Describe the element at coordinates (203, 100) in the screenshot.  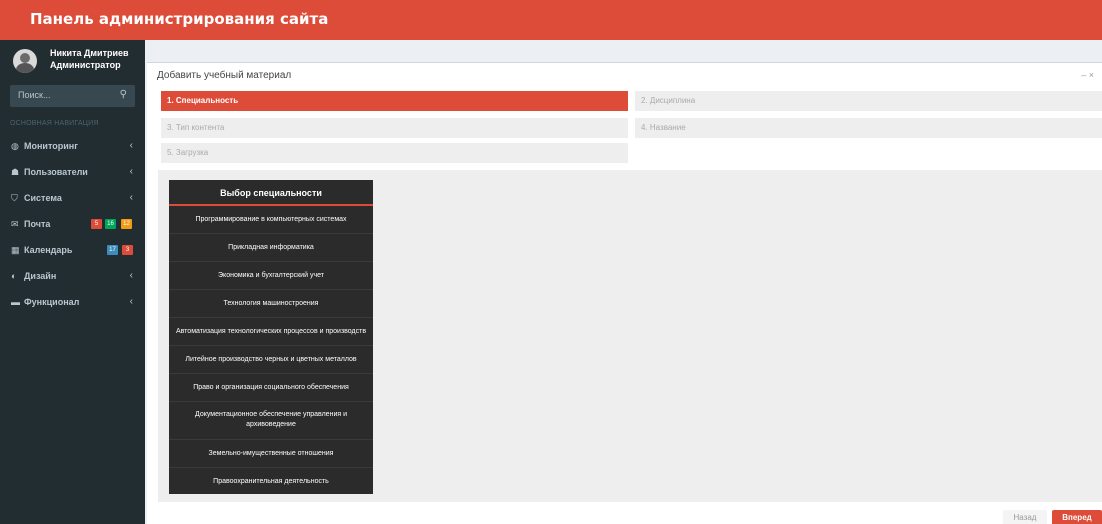
I see `step-label: 1. Специальность` at that location.